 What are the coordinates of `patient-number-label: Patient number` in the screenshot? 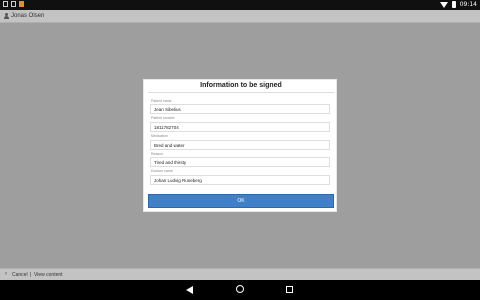 It's located at (163, 118).